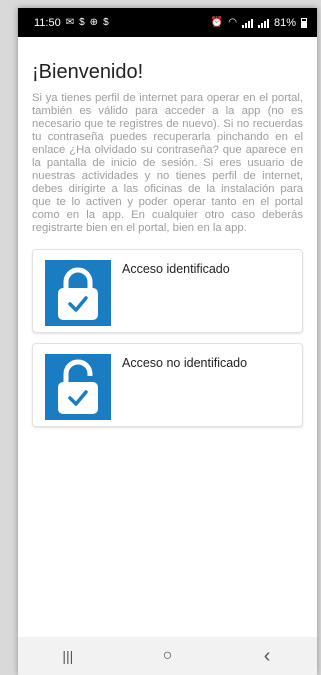 This screenshot has height=675, width=321. Describe the element at coordinates (47, 22) in the screenshot. I see `status-time: 11:50` at that location.